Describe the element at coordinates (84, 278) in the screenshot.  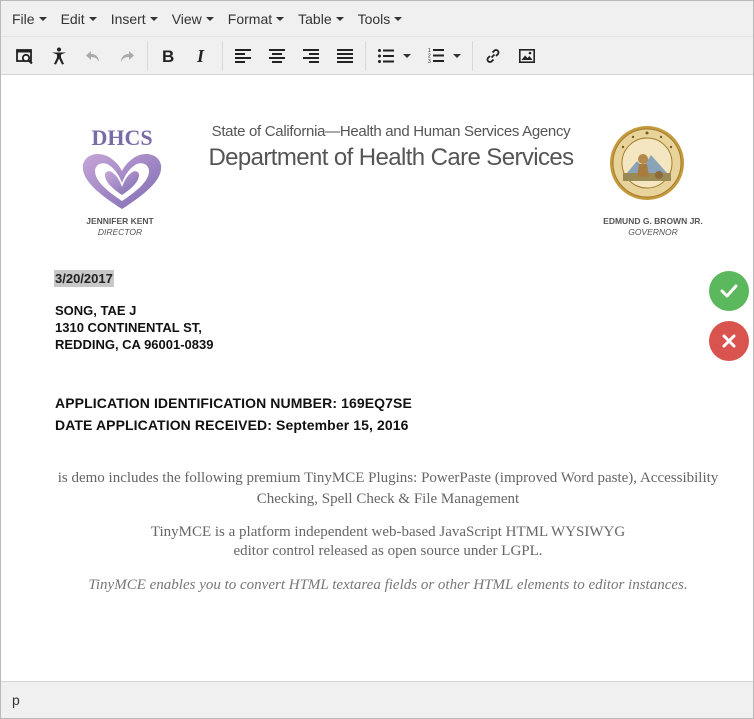
I see `letter-date: 3/20/2017` at that location.